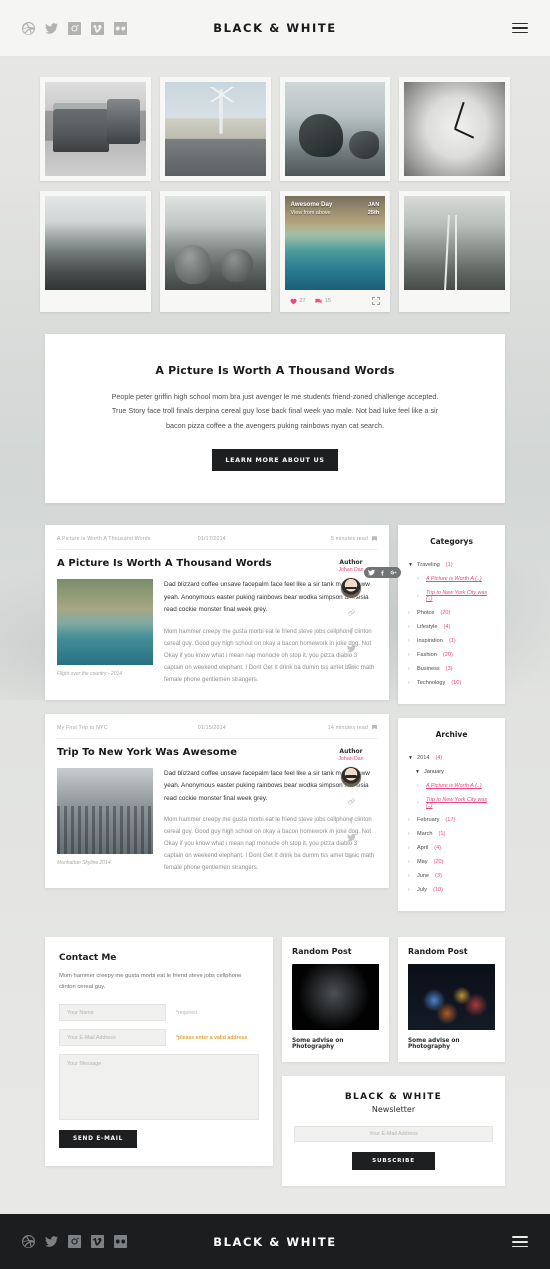 This screenshot has width=550, height=1269. What do you see at coordinates (445, 613) in the screenshot?
I see `category-count: (20)` at bounding box center [445, 613].